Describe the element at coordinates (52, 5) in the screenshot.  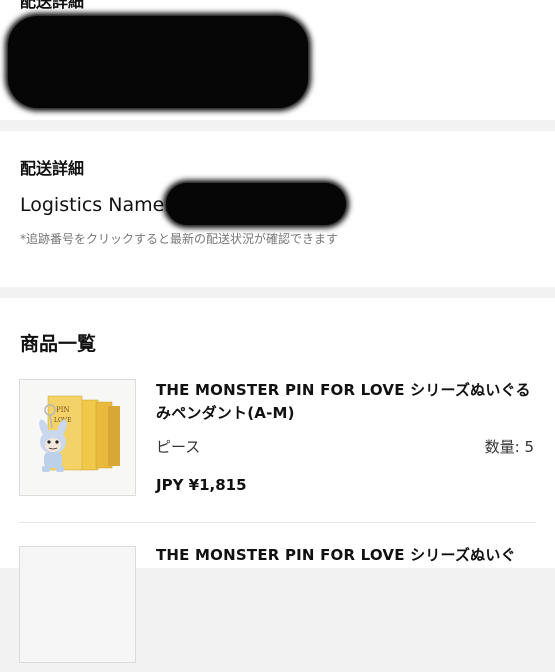
I see `address-section-title: 配送詳細` at that location.